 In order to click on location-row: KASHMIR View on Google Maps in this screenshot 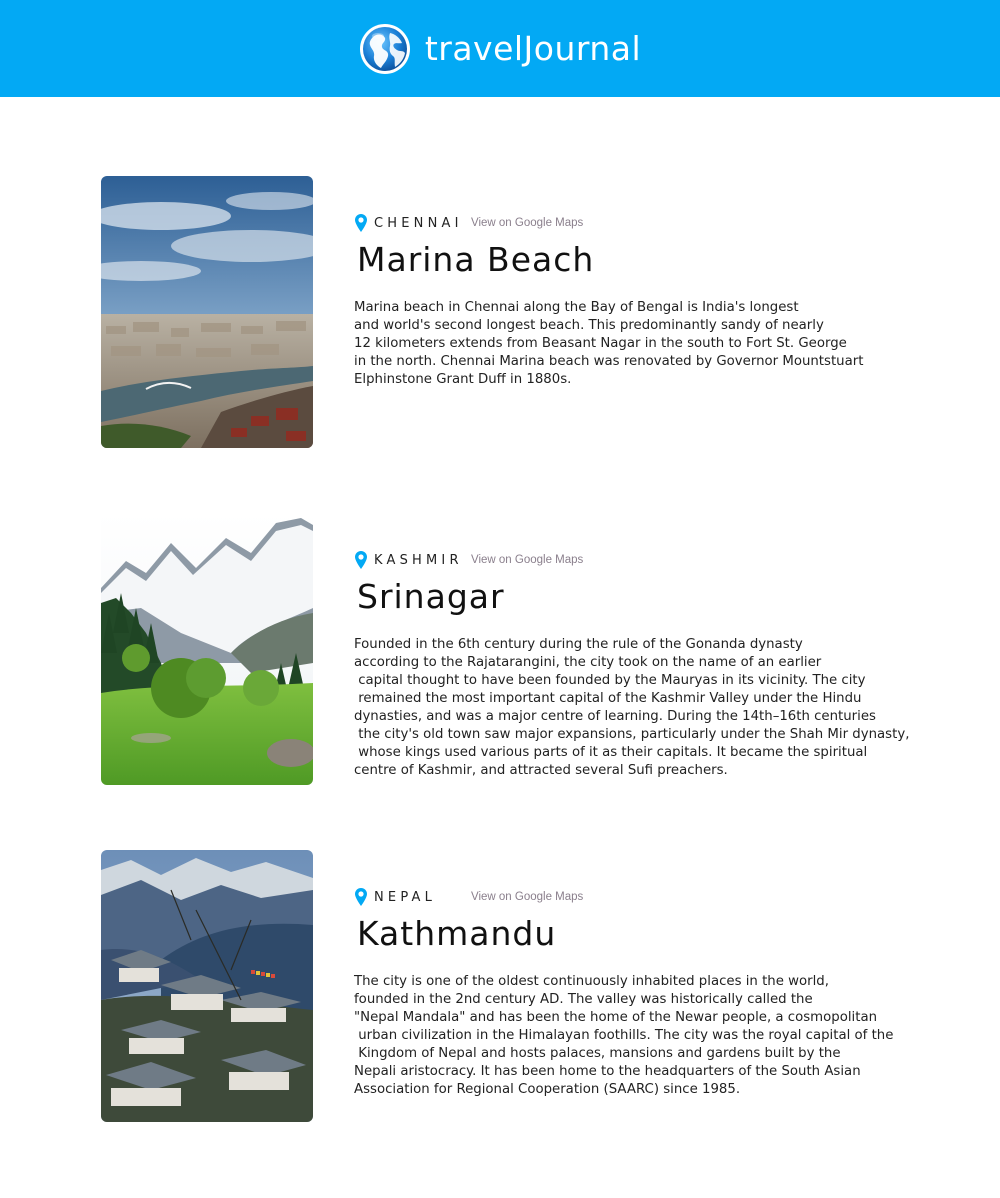, I will do `click(469, 560)`.